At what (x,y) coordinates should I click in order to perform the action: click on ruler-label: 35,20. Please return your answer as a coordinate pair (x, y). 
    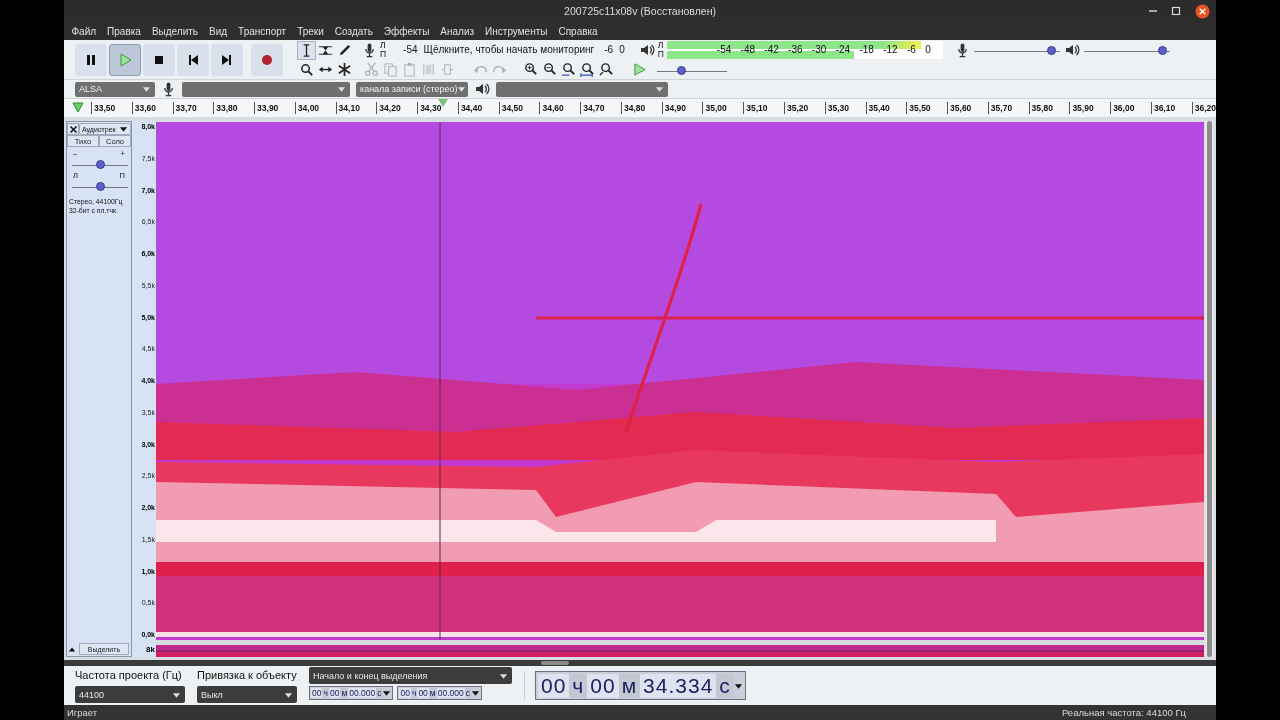
    Looking at the image, I should click on (804, 108).